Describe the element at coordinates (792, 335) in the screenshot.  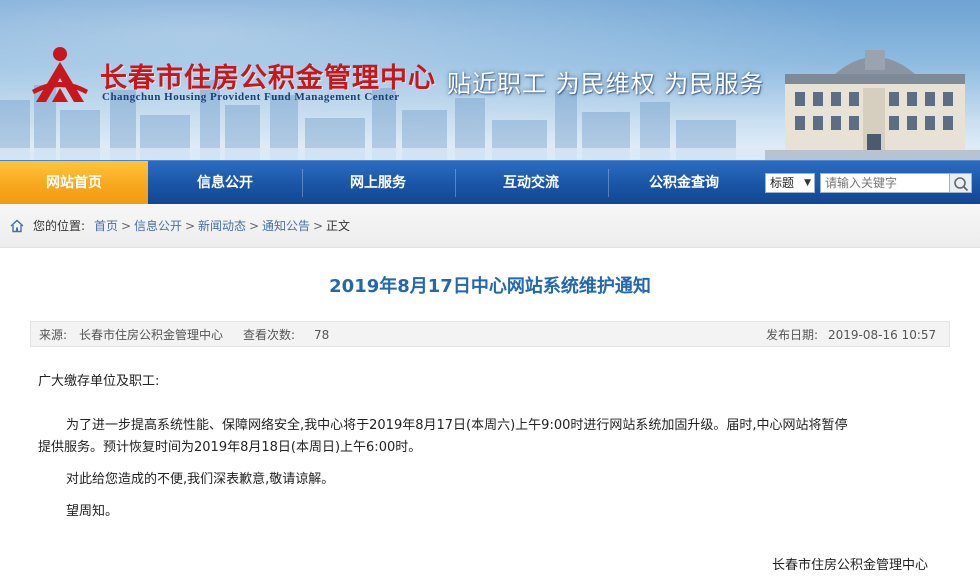
I see `publish-date-label: 发布日期:` at that location.